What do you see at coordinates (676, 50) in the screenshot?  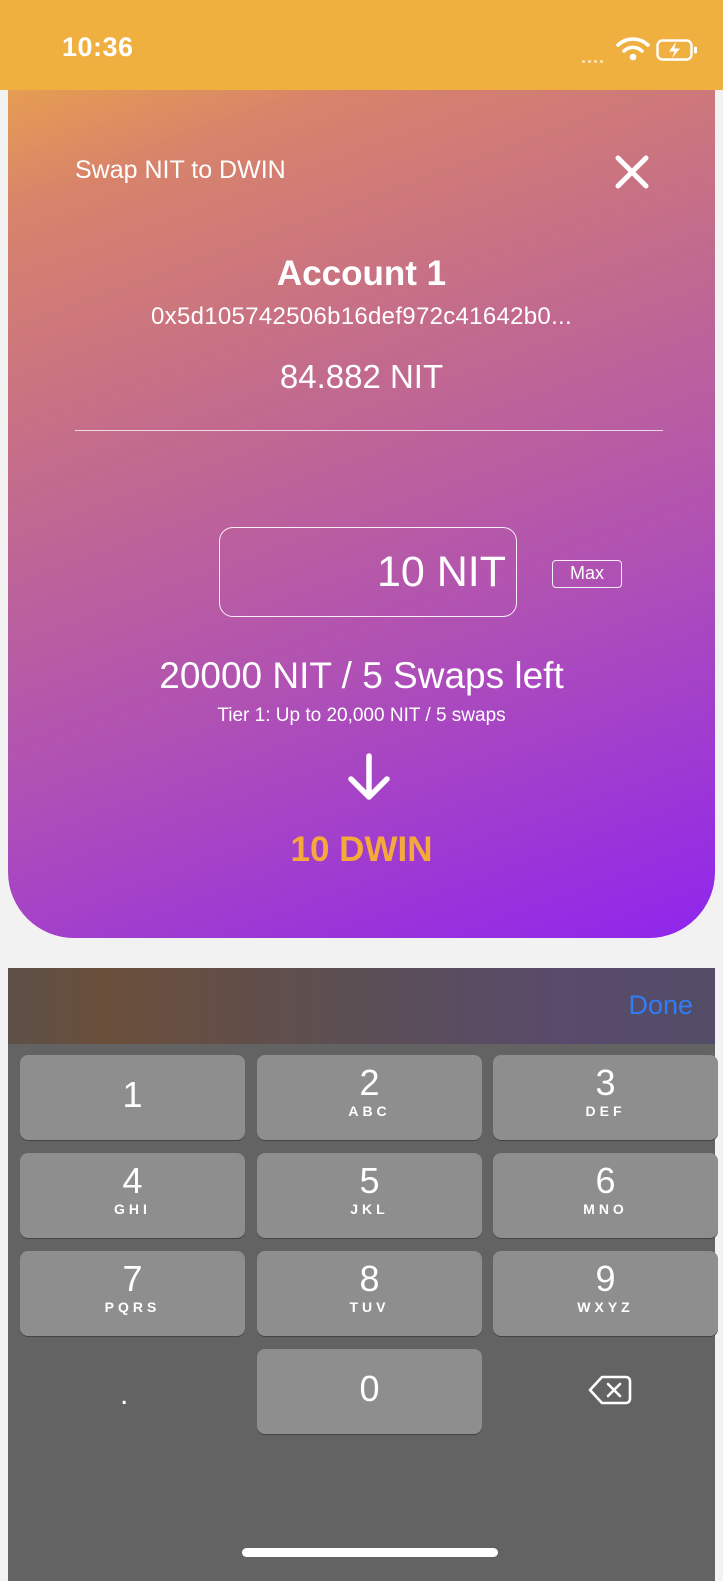 I see `battery-charging-icon` at bounding box center [676, 50].